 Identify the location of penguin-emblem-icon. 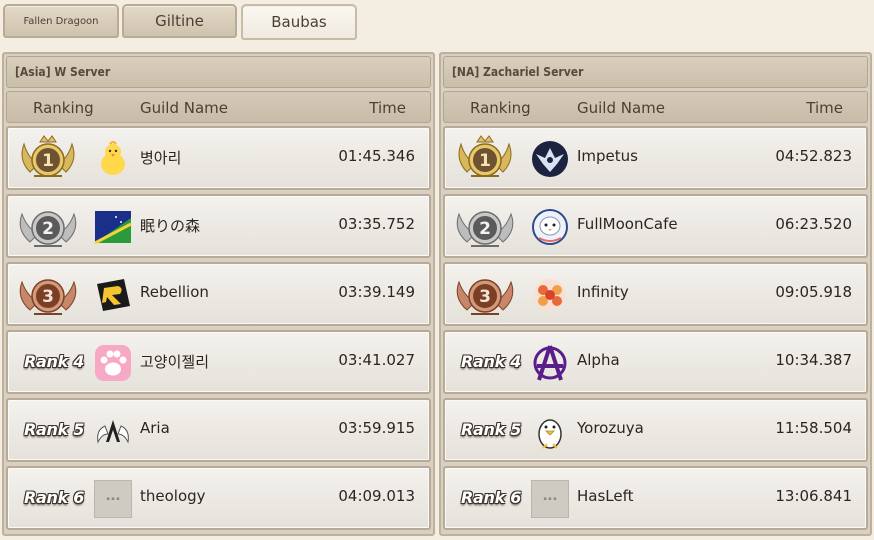
(550, 431).